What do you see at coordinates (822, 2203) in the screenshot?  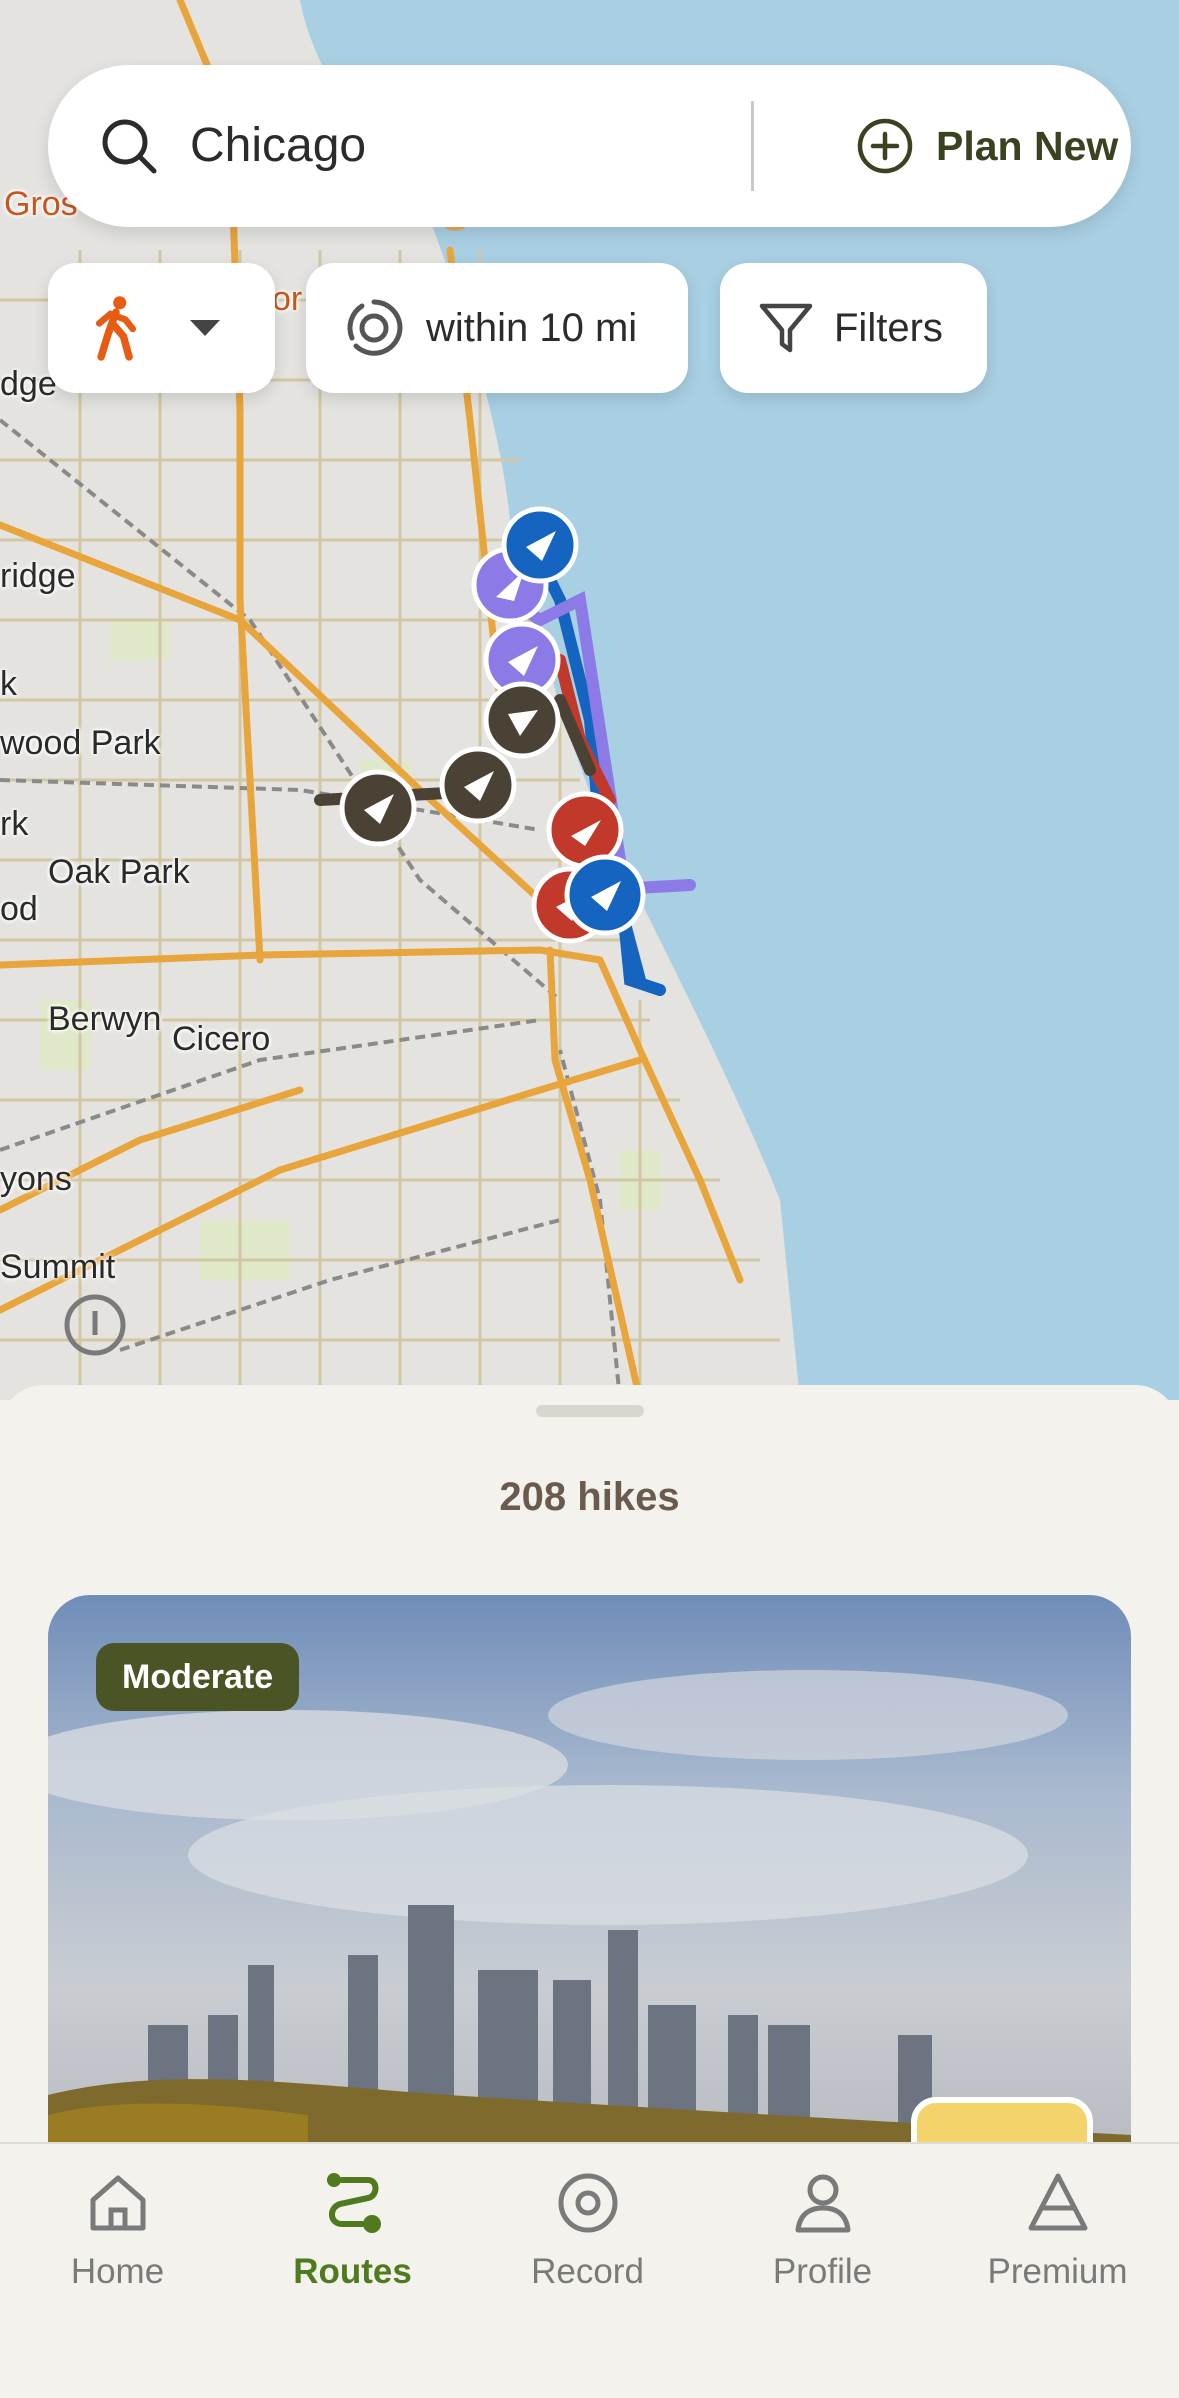 I see `profile-icon` at bounding box center [822, 2203].